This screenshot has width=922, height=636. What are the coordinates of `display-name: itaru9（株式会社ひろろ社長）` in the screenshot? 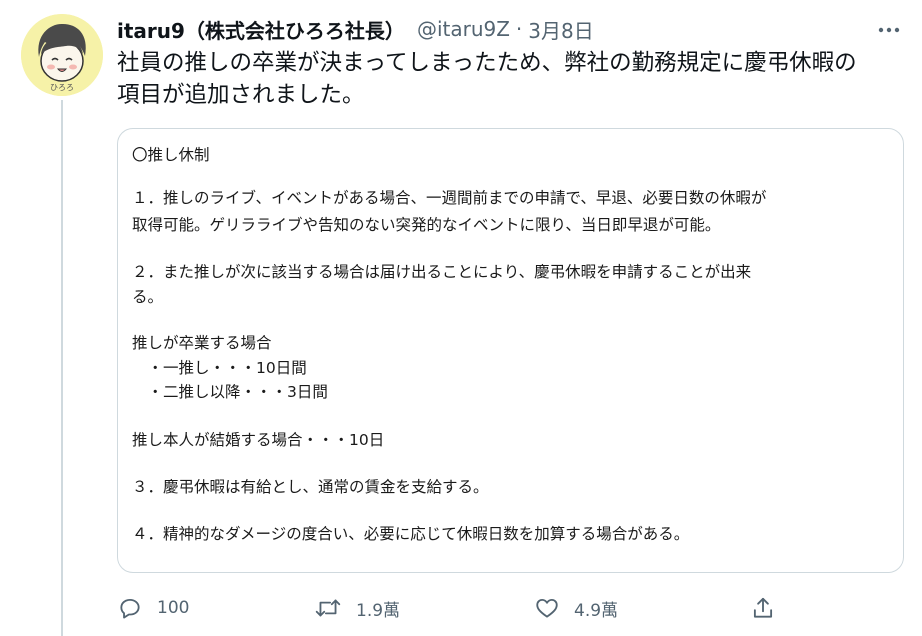 It's located at (261, 29).